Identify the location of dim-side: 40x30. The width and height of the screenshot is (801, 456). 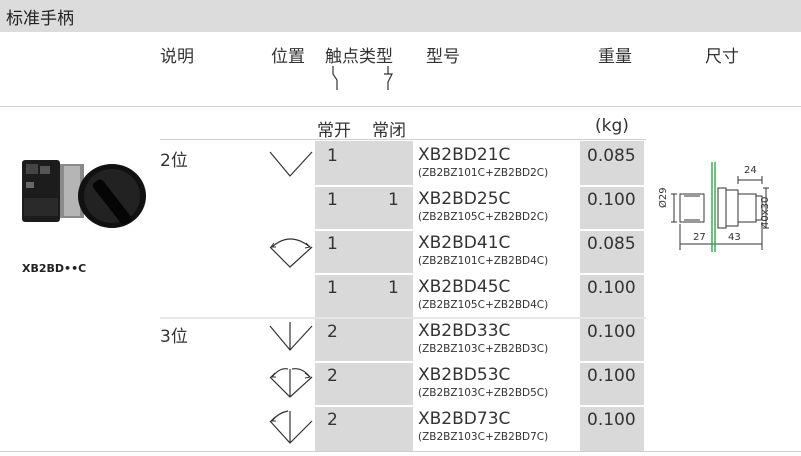
(765, 212).